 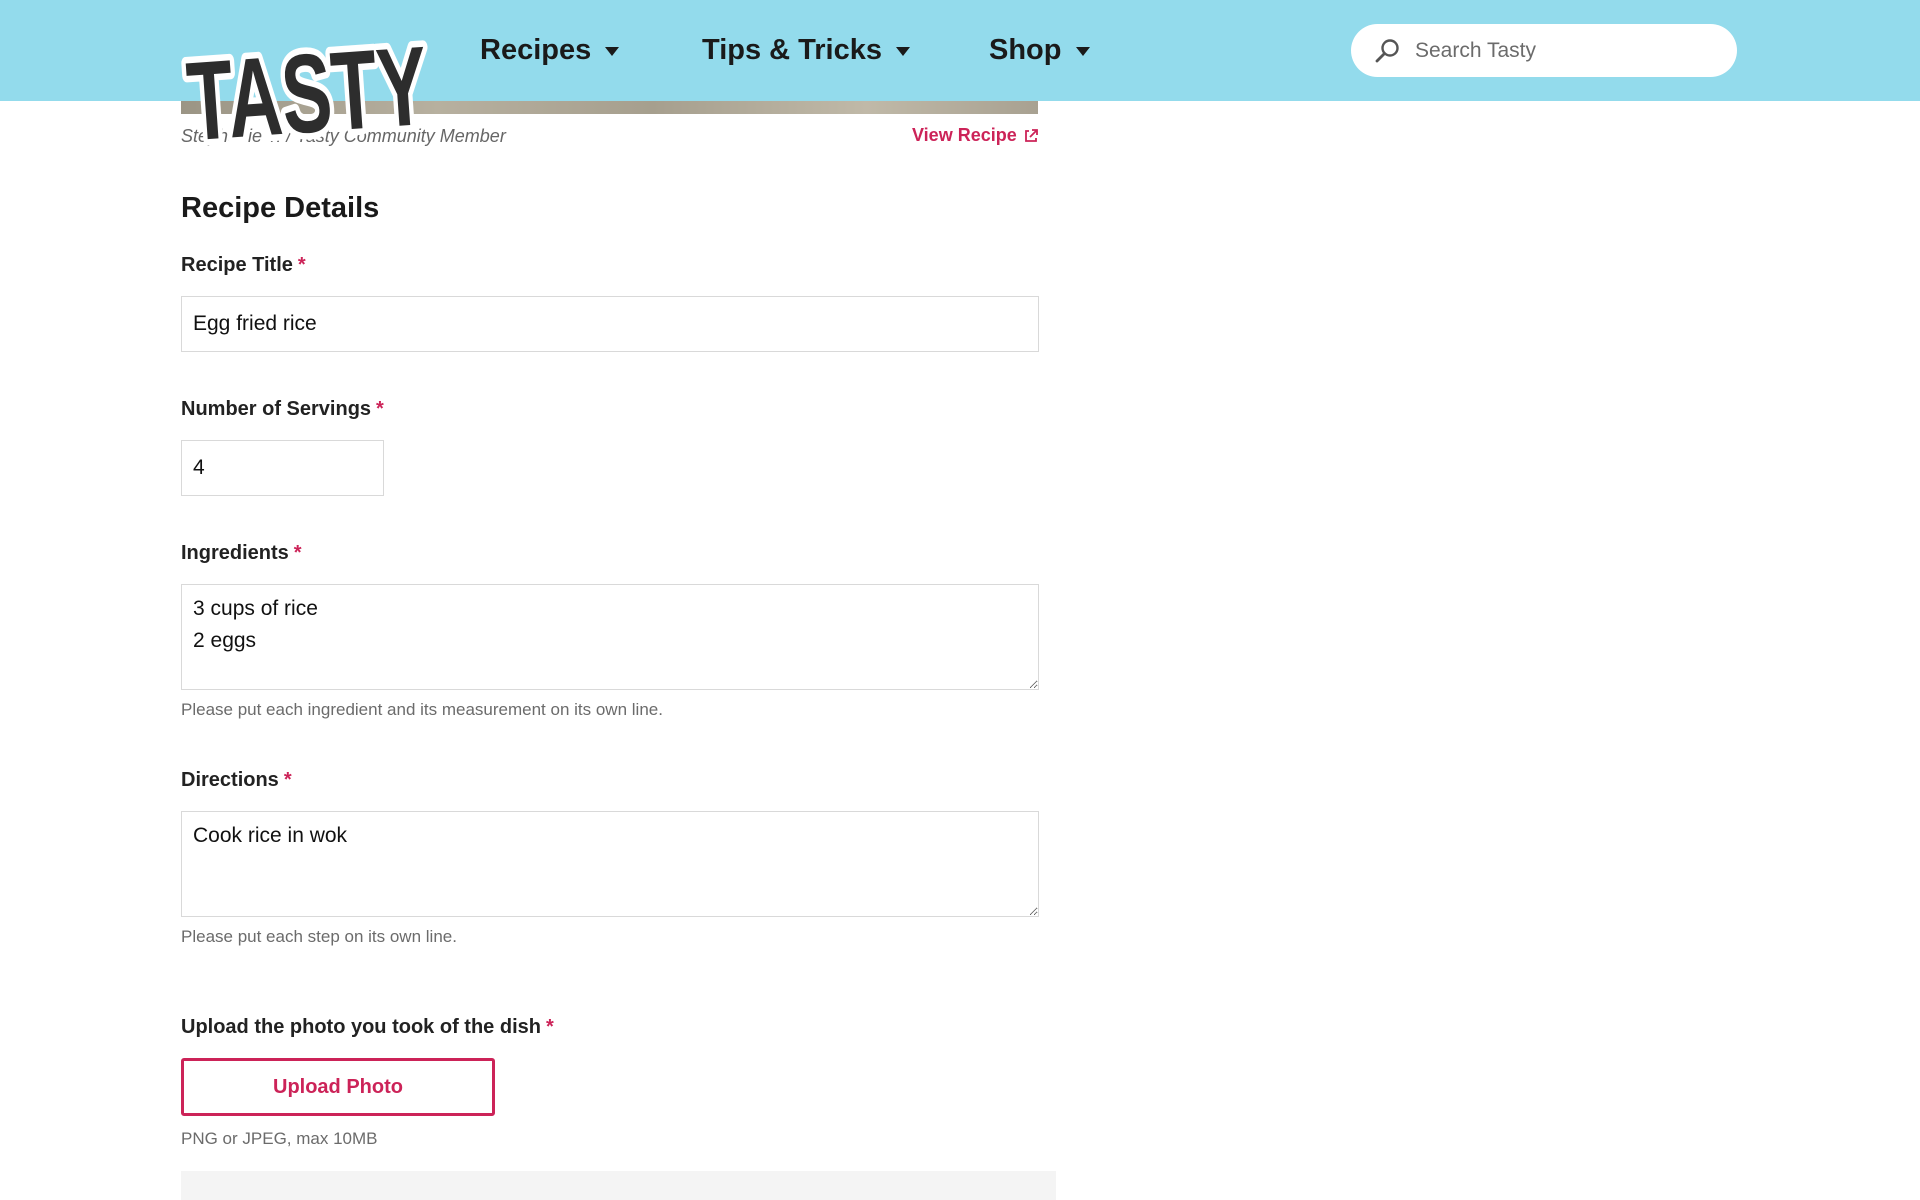 I want to click on nav-shop-label: Shop, so click(x=1025, y=49).